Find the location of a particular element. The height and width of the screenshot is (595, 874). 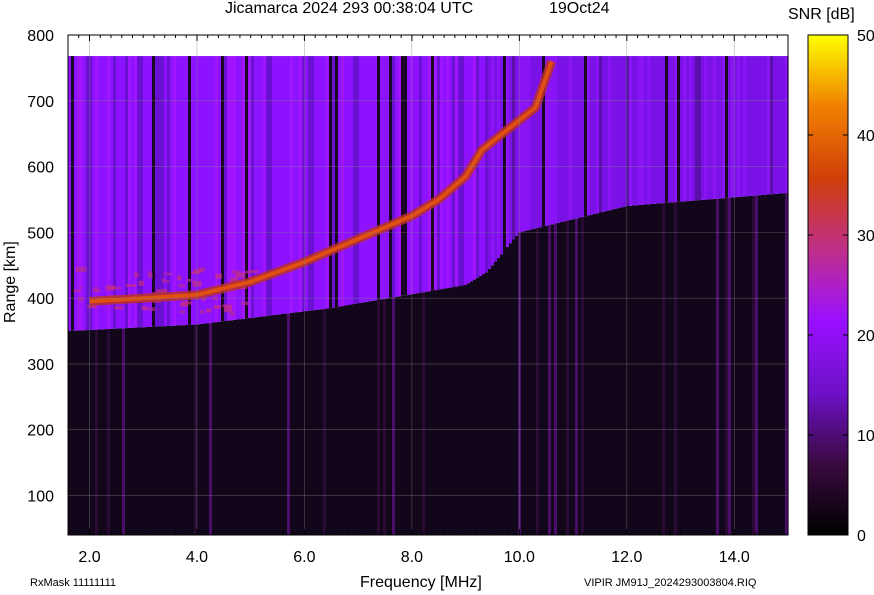

colorbar-tick-label: 40 is located at coordinates (865, 136).